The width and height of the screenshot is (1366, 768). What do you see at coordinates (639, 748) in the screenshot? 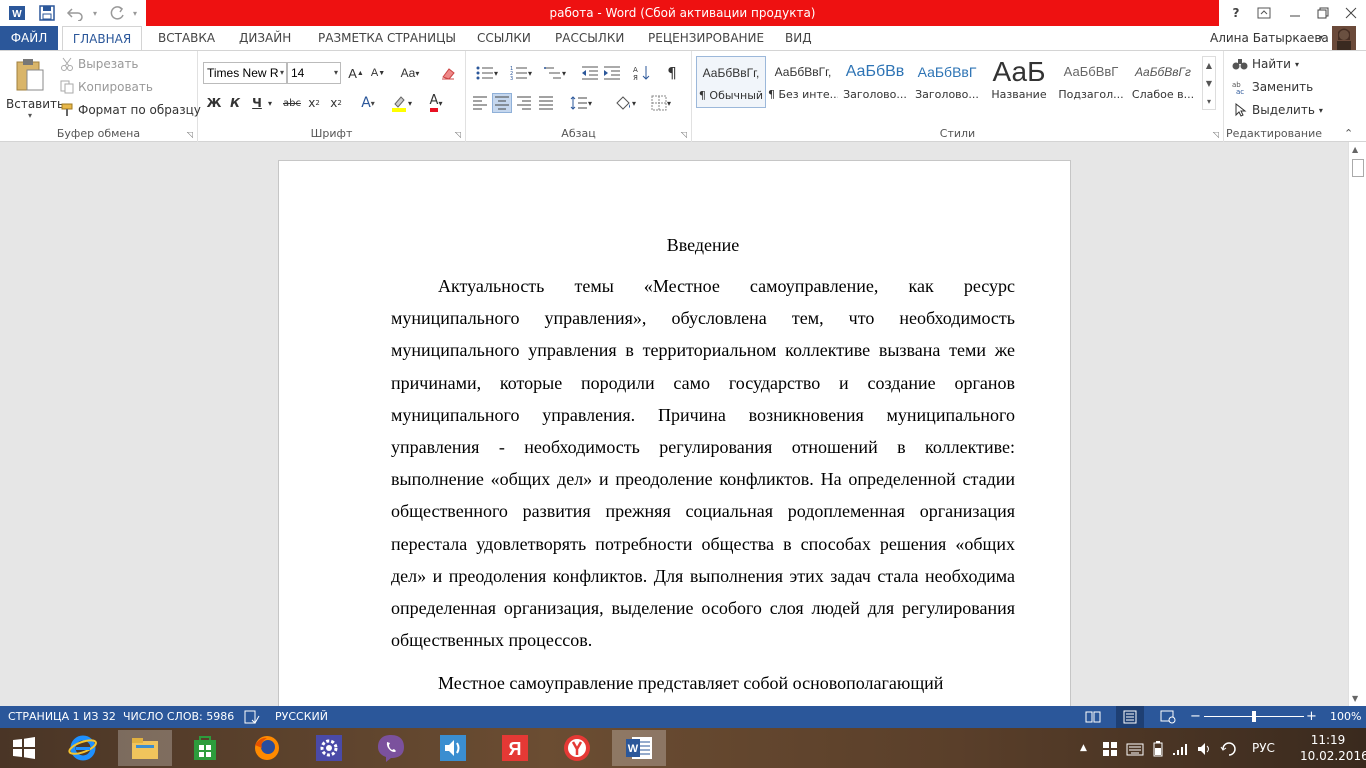
I see `word-taskbar-icon: W` at bounding box center [639, 748].